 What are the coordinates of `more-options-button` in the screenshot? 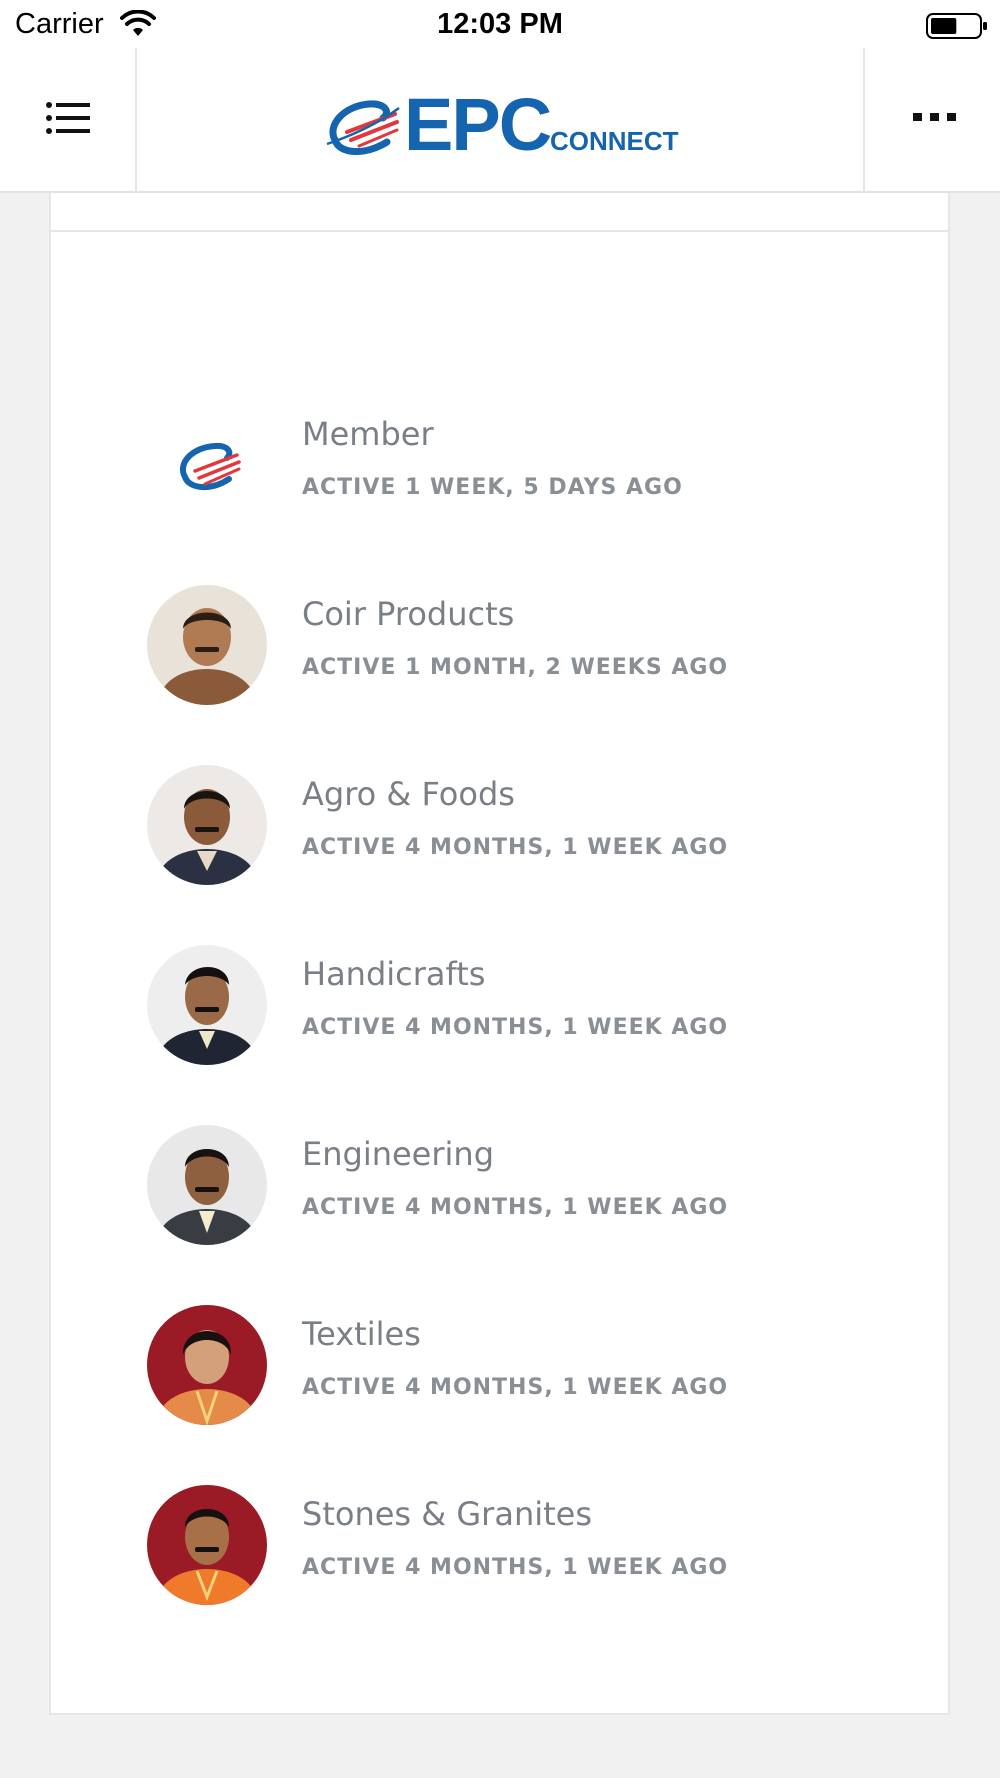 It's located at (931, 119).